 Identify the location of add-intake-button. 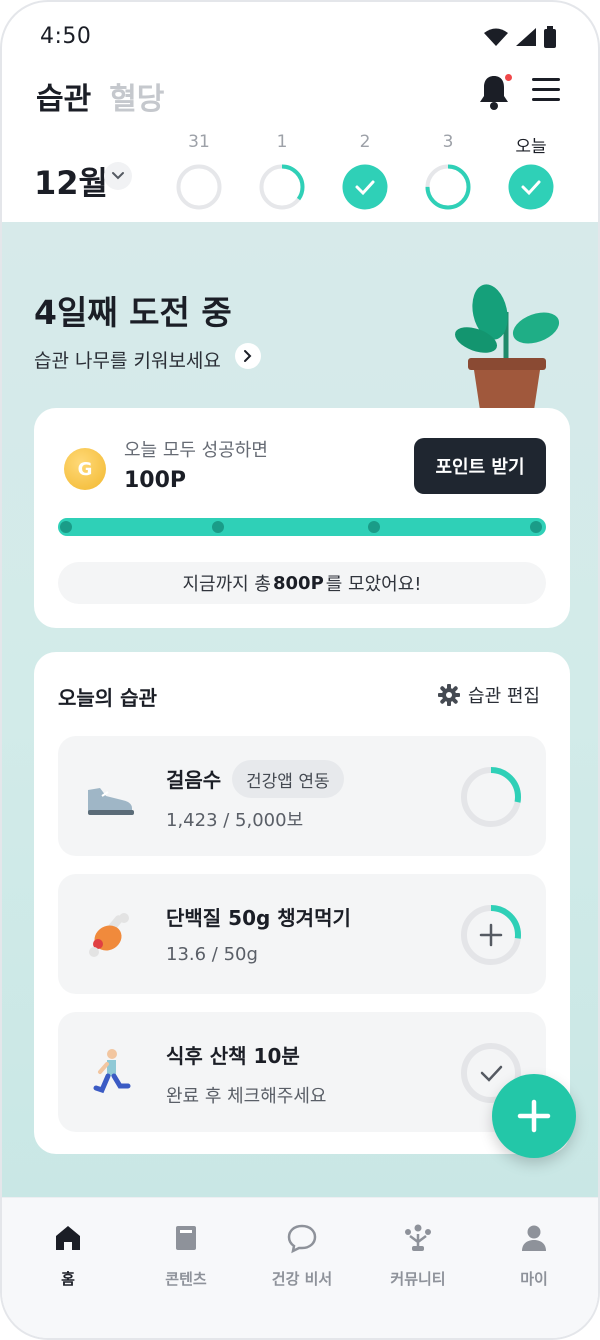
(491, 935).